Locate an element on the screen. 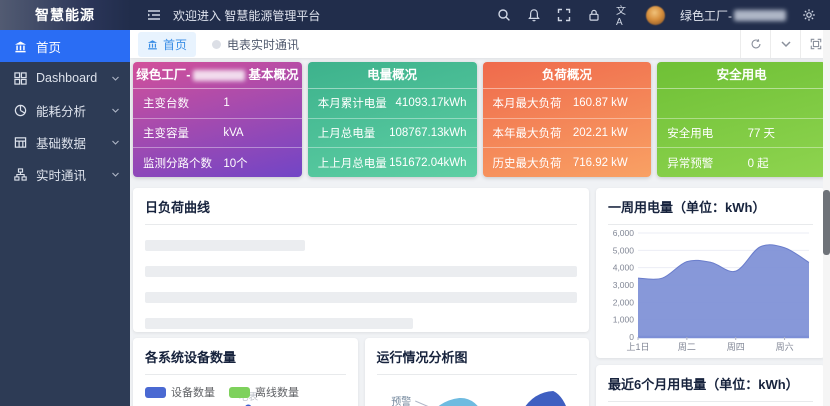 This screenshot has height=406, width=830. settings-gear-icon is located at coordinates (808, 15).